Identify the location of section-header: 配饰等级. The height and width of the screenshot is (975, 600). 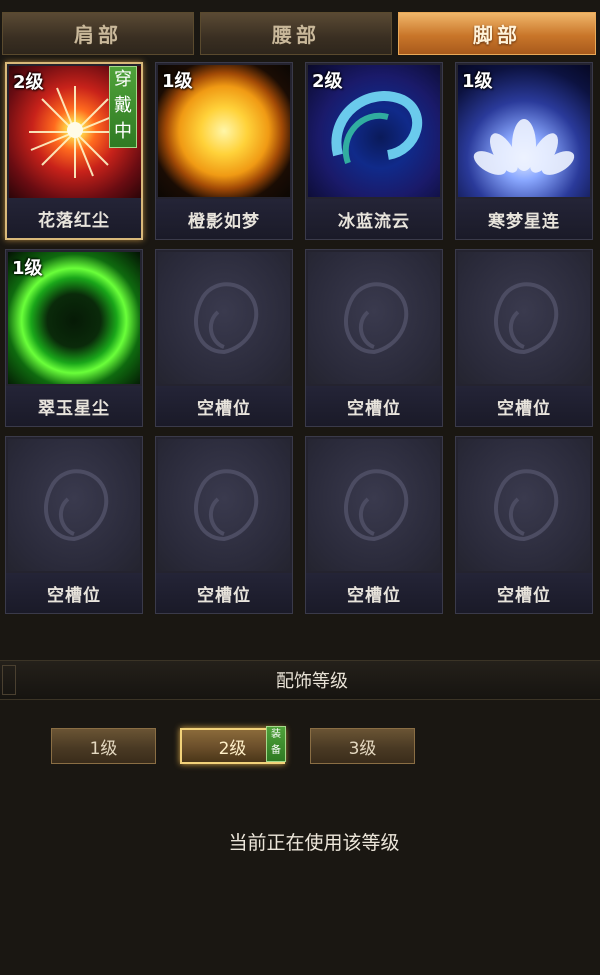
(300, 680).